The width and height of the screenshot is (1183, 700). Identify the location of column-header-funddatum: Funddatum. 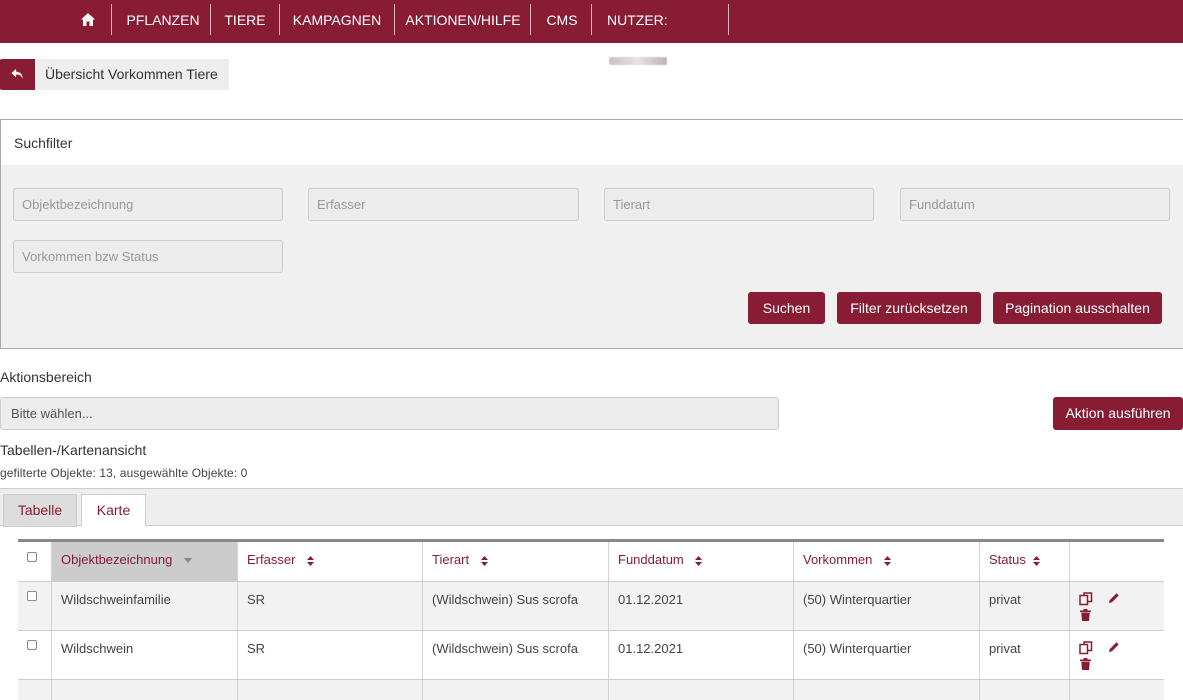
(701, 561).